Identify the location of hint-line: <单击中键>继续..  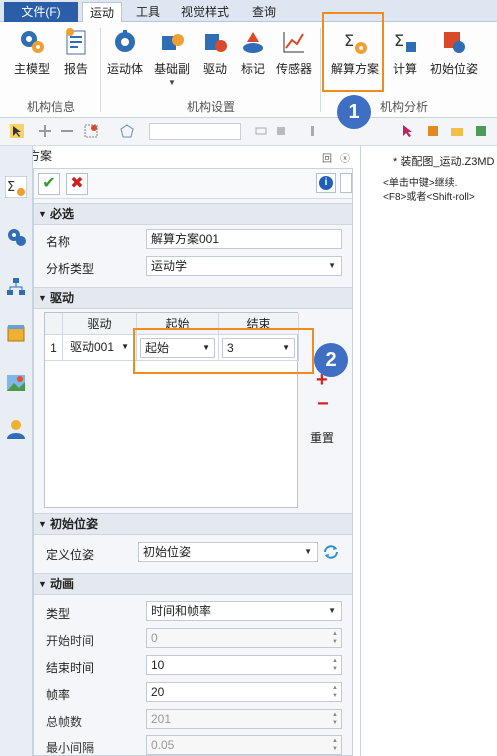
(420, 183).